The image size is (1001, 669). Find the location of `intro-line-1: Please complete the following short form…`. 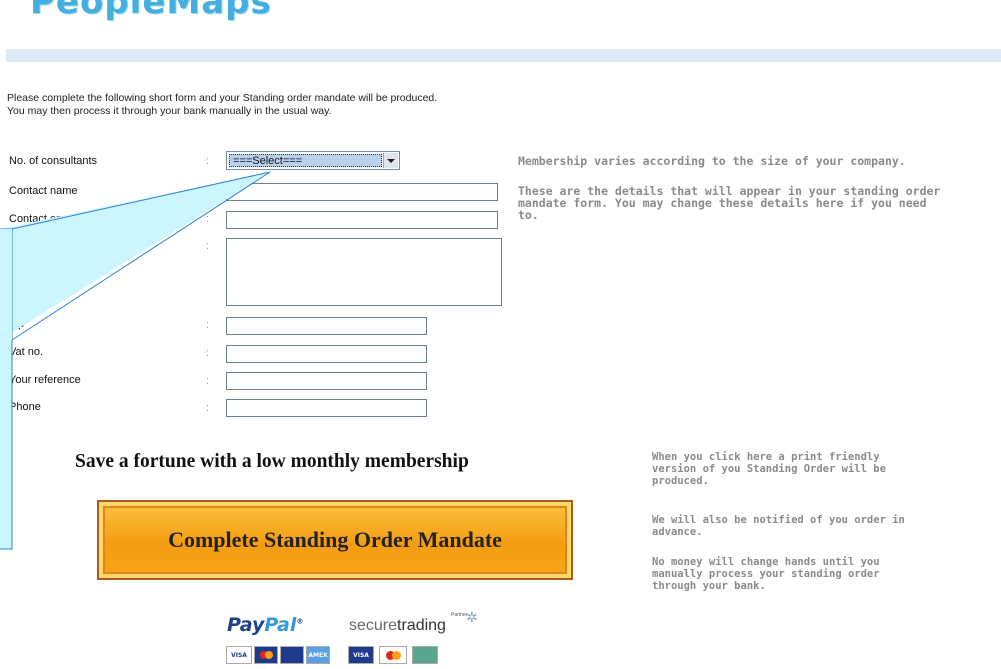

intro-line-1: Please complete the following short form… is located at coordinates (222, 98).